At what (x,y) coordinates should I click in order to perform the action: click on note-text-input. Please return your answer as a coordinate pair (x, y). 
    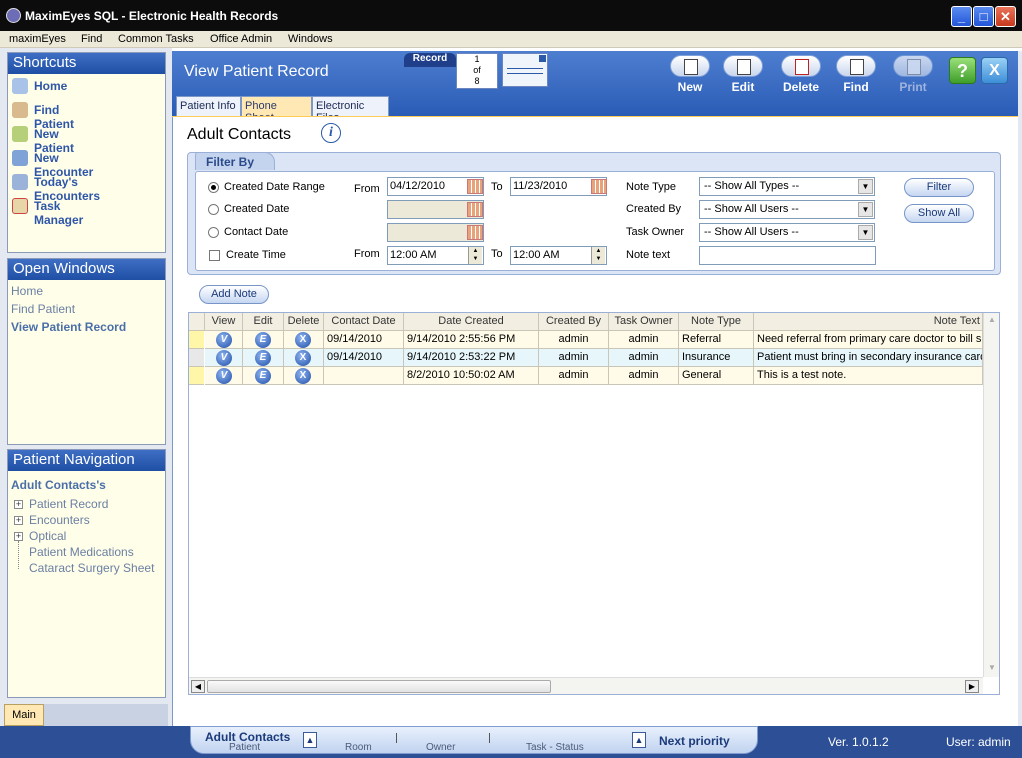
    Looking at the image, I should click on (787, 255).